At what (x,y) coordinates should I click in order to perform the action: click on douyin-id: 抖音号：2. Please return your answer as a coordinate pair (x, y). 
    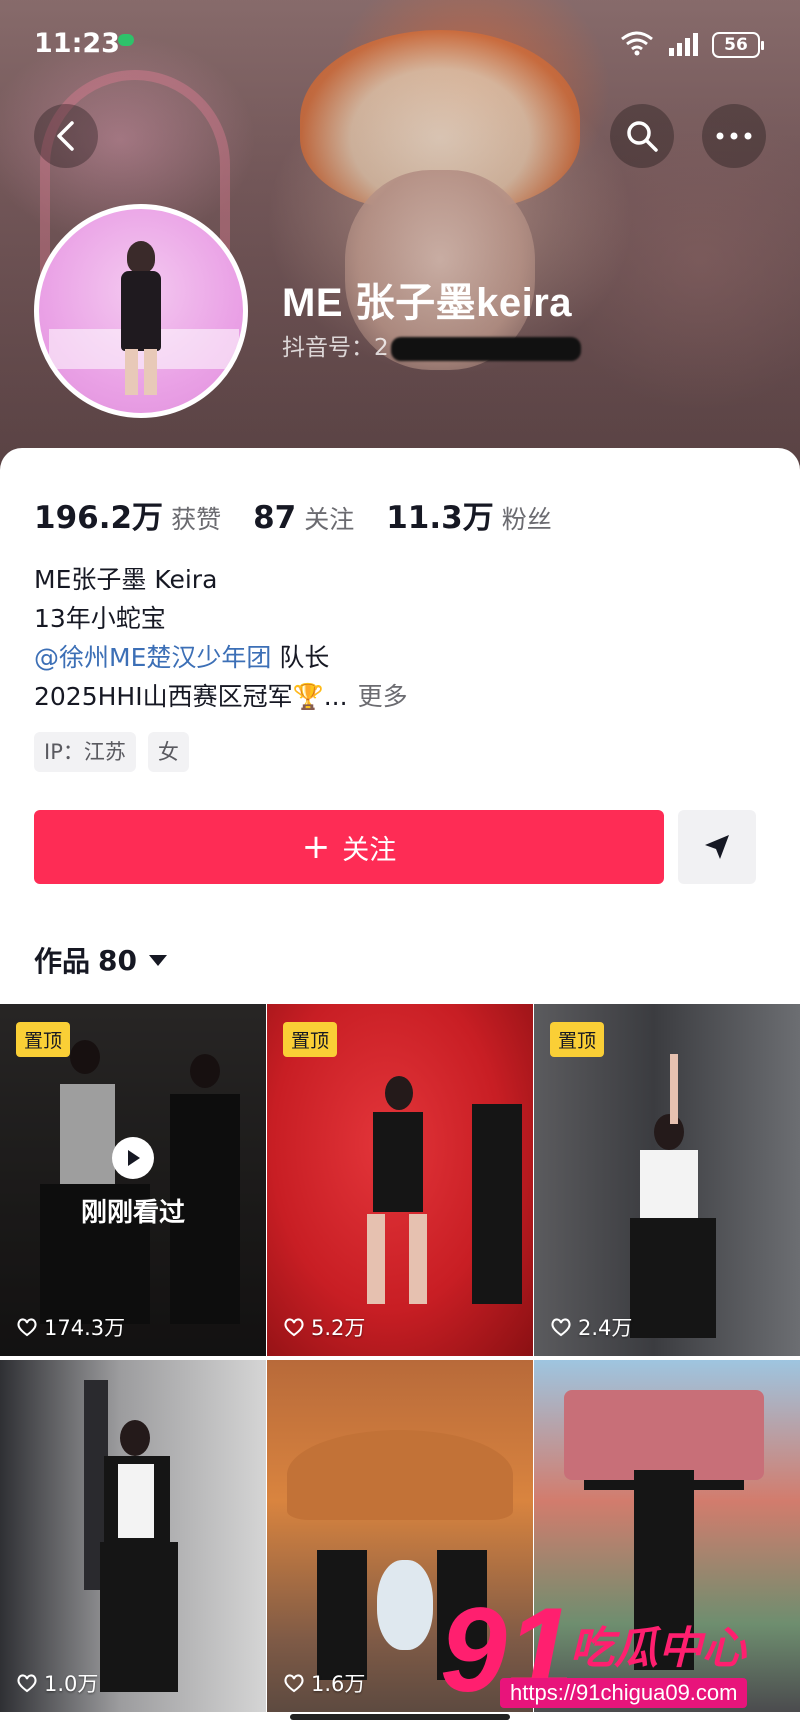
    Looking at the image, I should click on (431, 345).